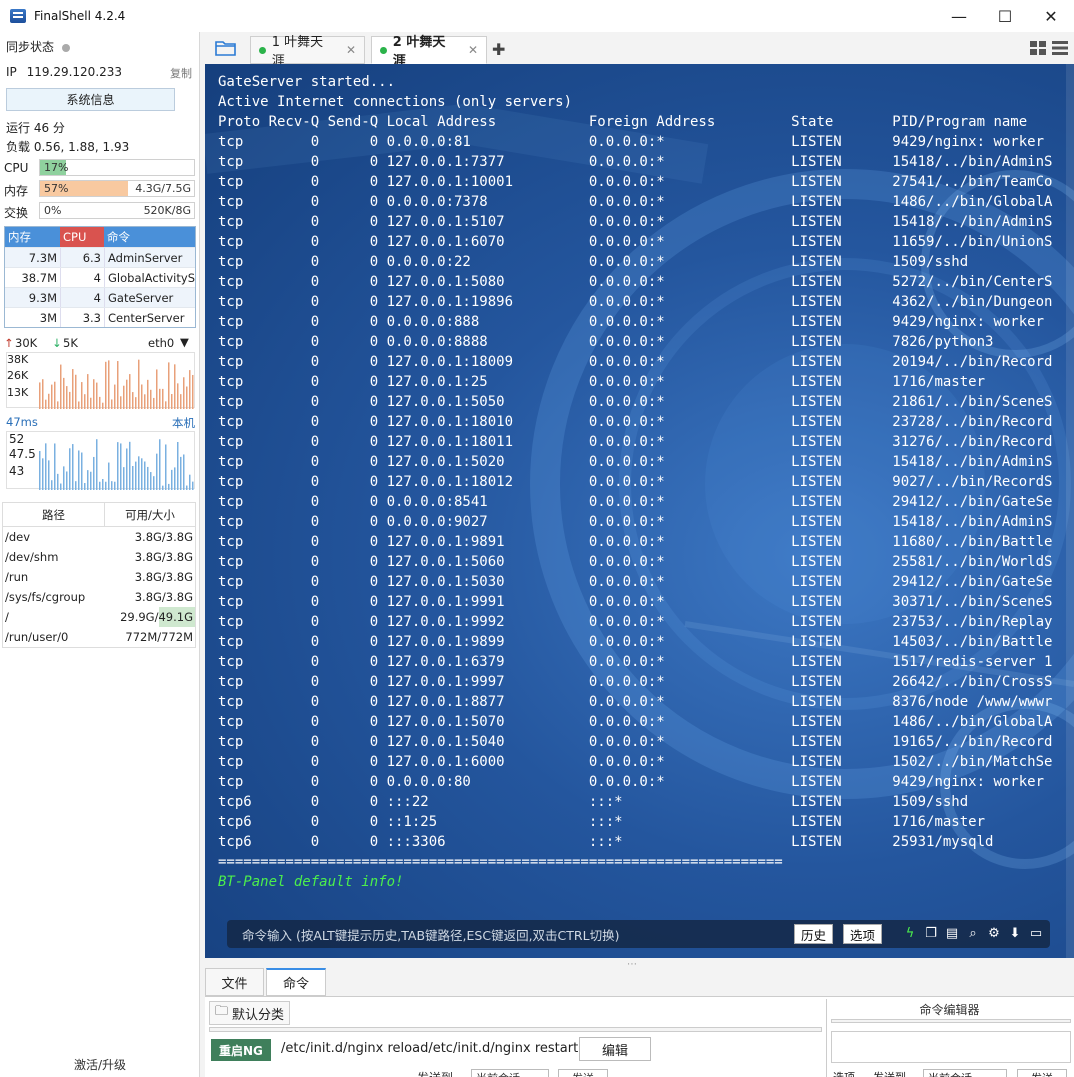 The image size is (1074, 1077). Describe the element at coordinates (814, 934) in the screenshot. I see `history-button: 历史` at that location.